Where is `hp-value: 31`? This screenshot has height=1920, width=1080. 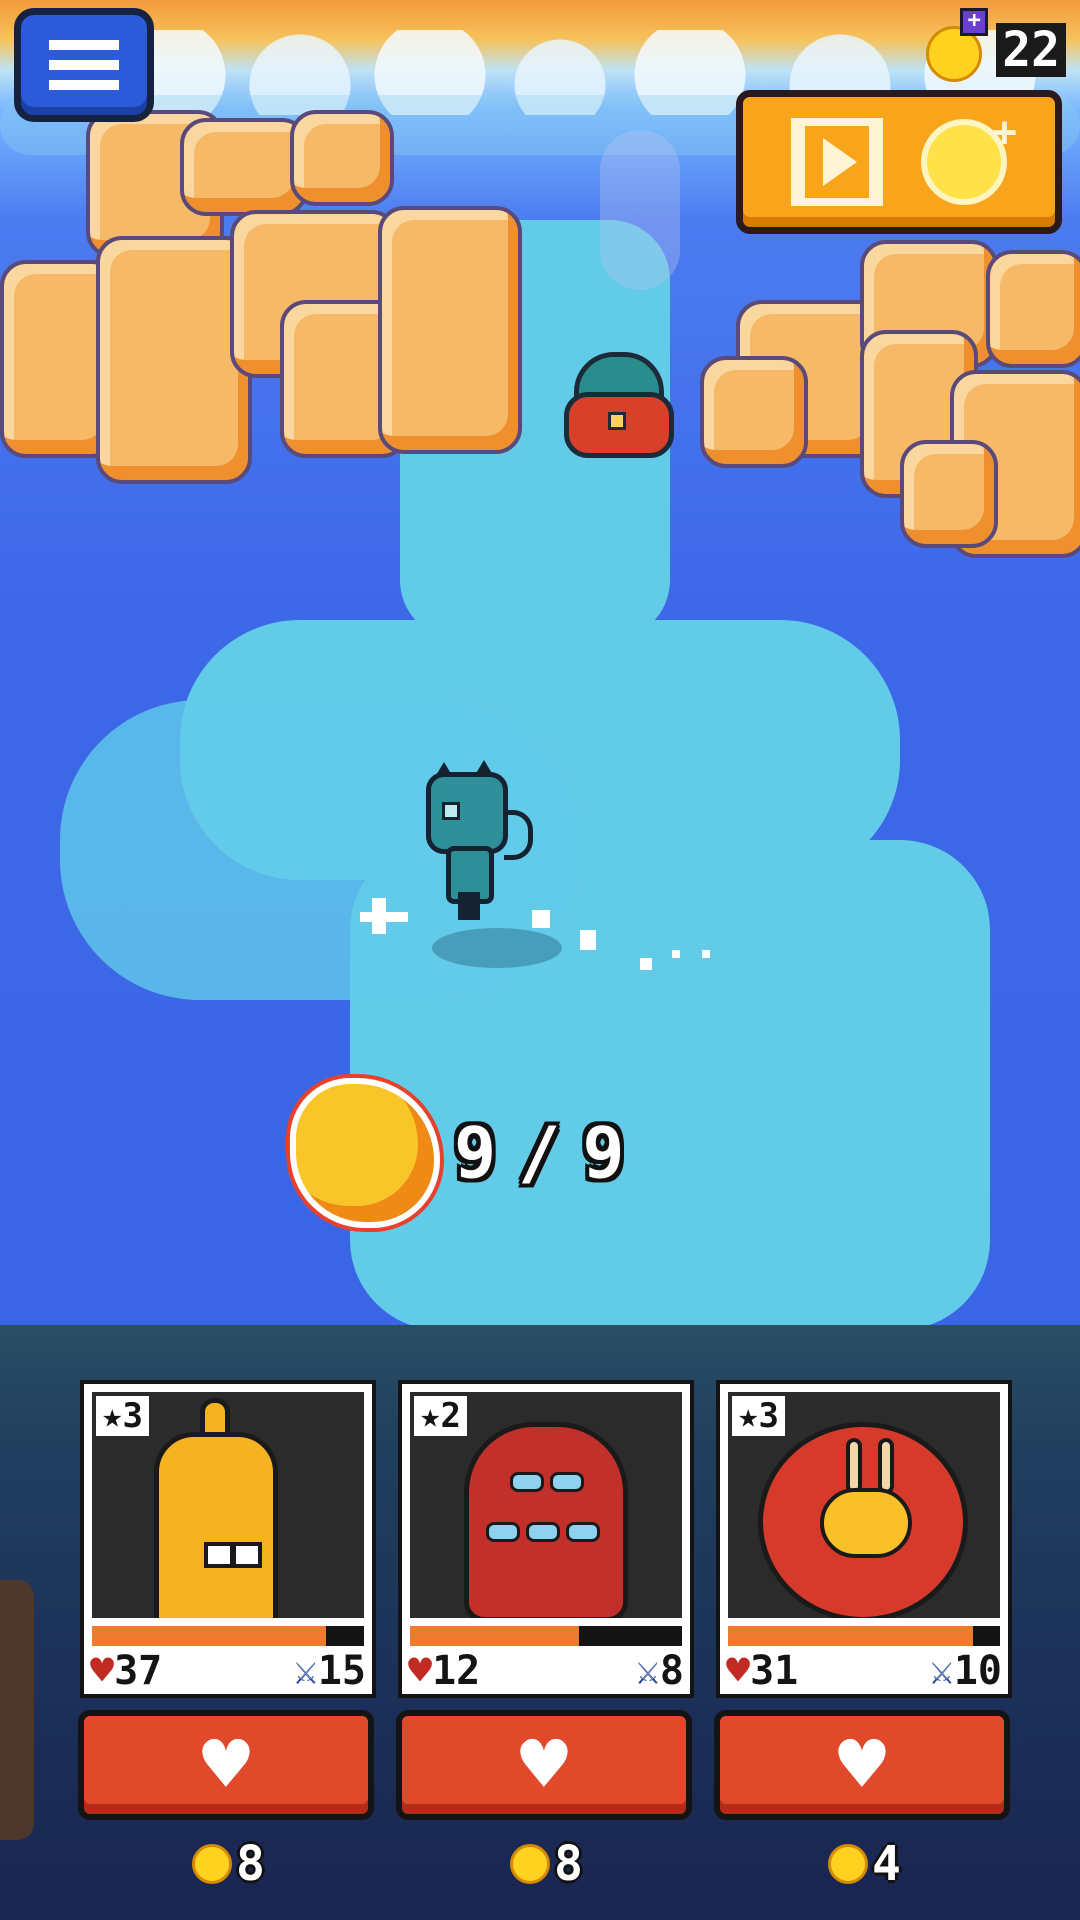
hp-value: 31 is located at coordinates (774, 1671).